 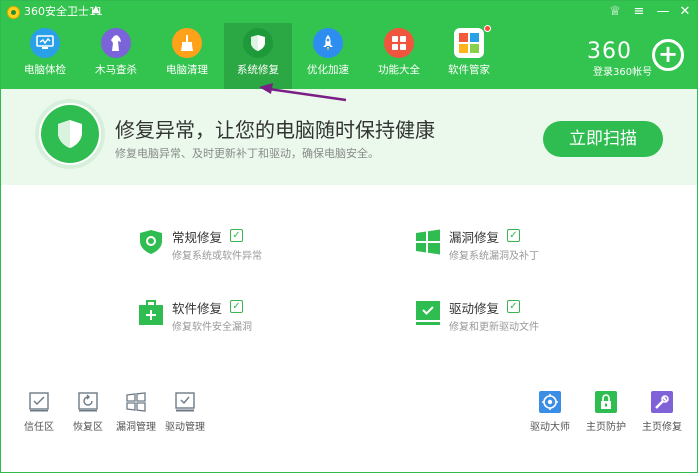 What do you see at coordinates (70, 134) in the screenshot?
I see `hero-shield-icon` at bounding box center [70, 134].